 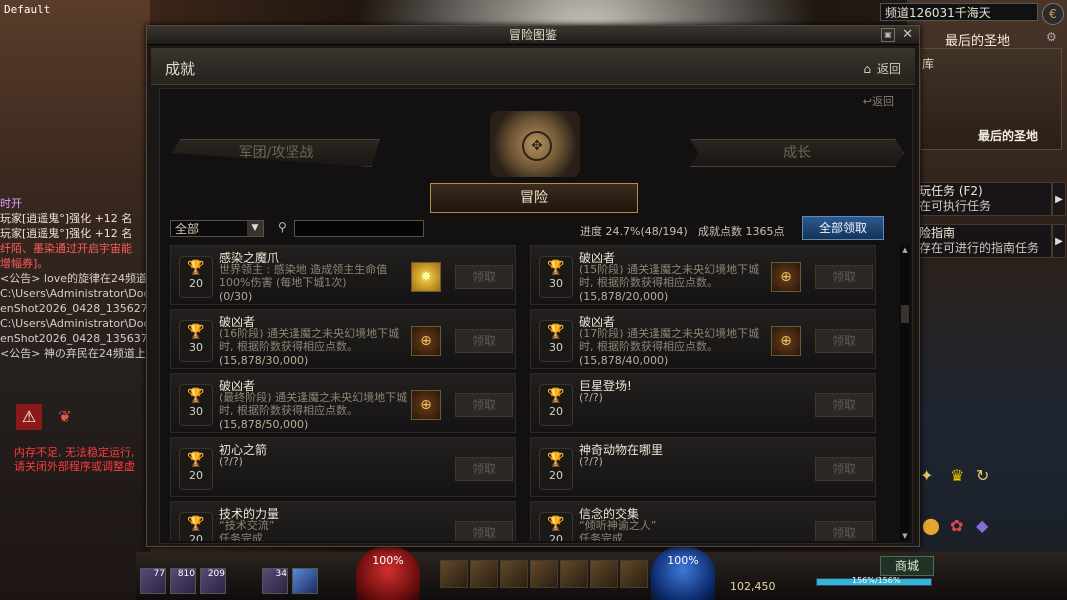 What do you see at coordinates (75, 323) in the screenshot?
I see `chat-line: C:\Users\Administrator\Doc` at bounding box center [75, 323].